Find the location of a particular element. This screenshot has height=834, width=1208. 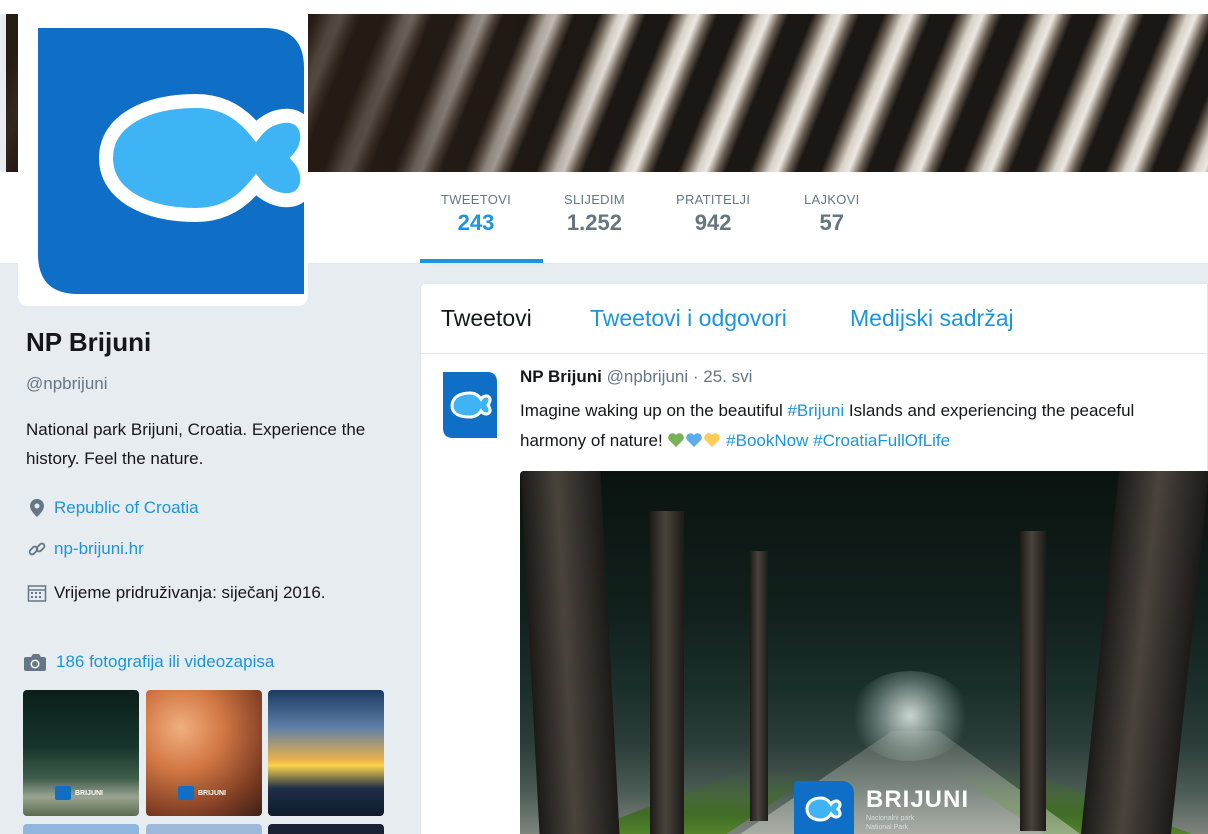

tweet-date: · 25. svi is located at coordinates (723, 376).